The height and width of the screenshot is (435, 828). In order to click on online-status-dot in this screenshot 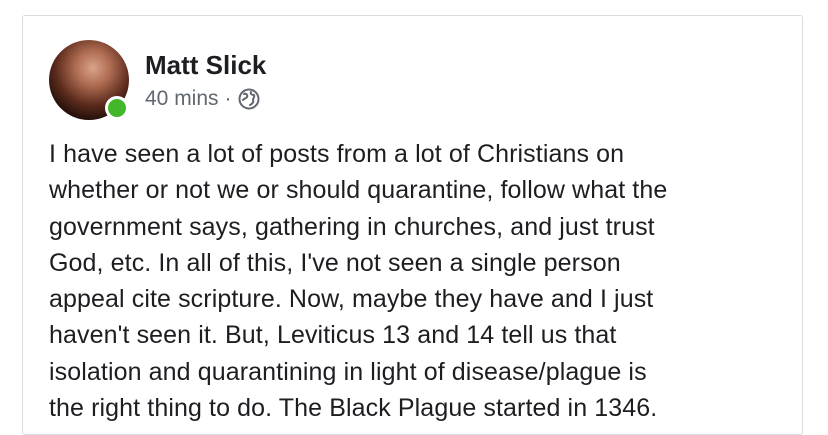, I will do `click(117, 108)`.